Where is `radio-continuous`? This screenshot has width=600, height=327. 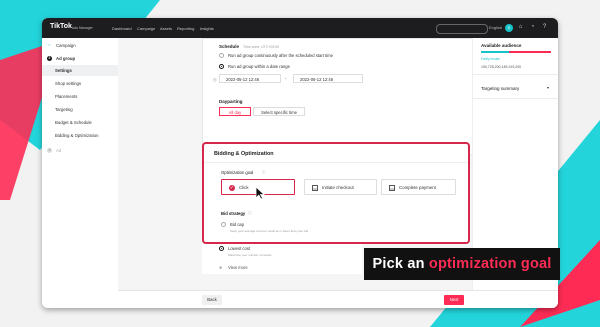 radio-continuous is located at coordinates (221, 55).